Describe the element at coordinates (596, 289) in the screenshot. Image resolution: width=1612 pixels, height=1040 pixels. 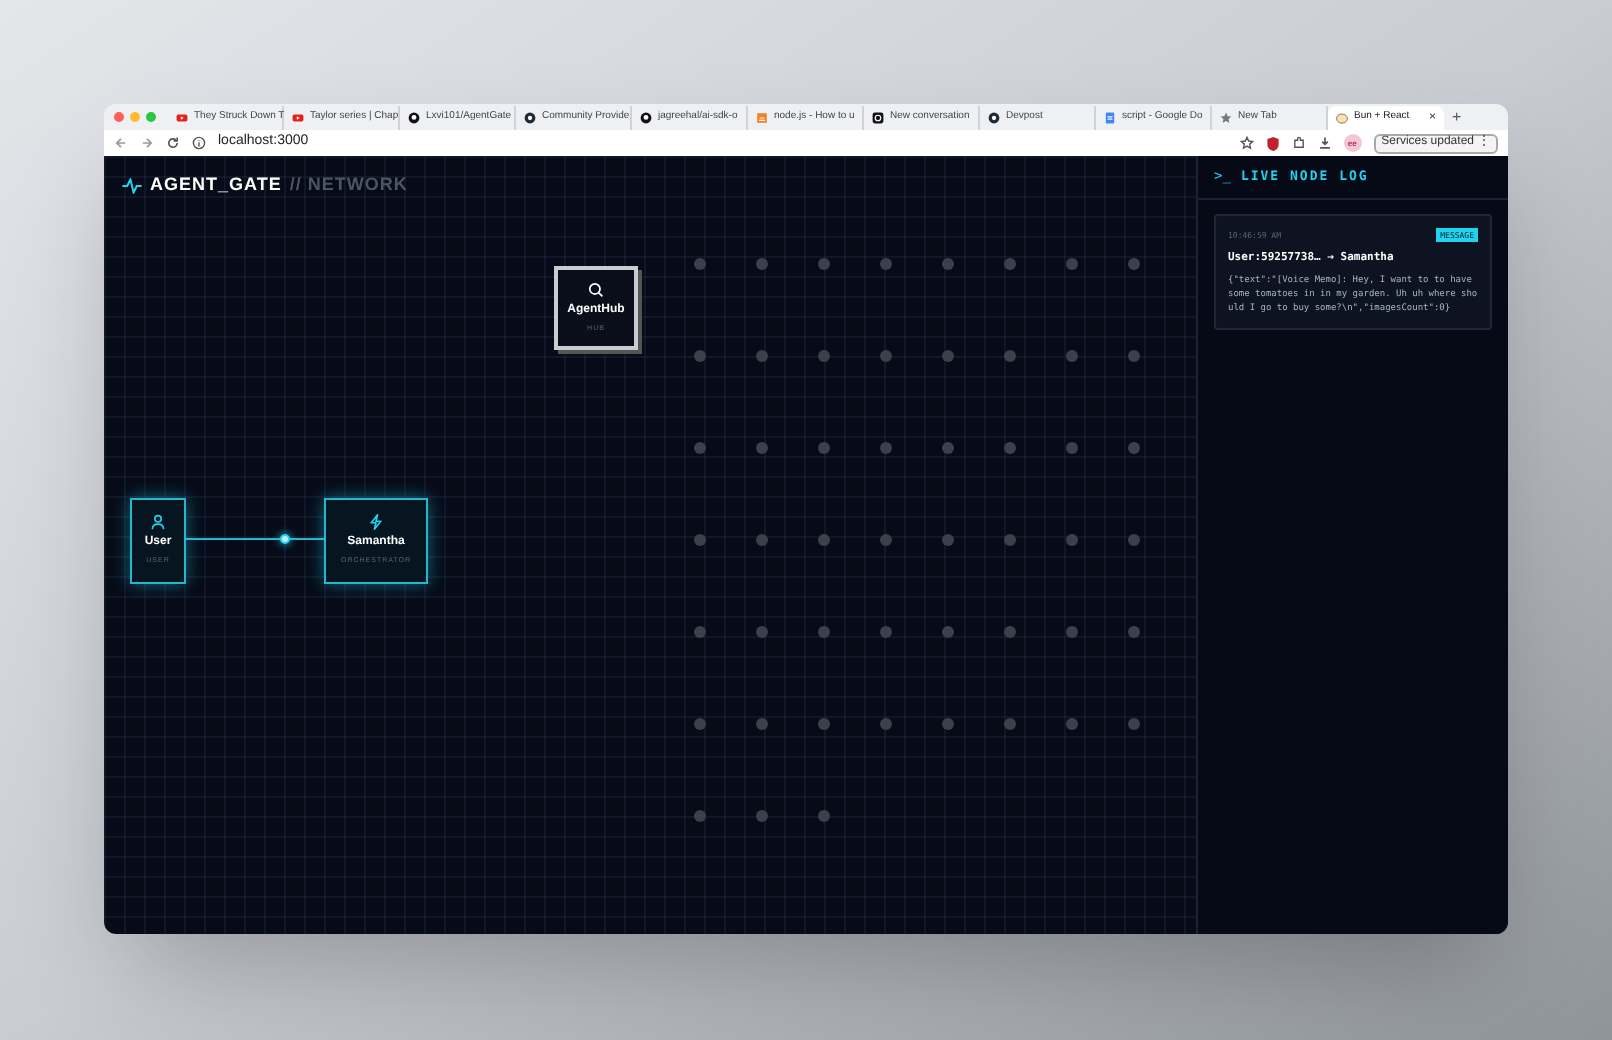
I see `search-icon` at that location.